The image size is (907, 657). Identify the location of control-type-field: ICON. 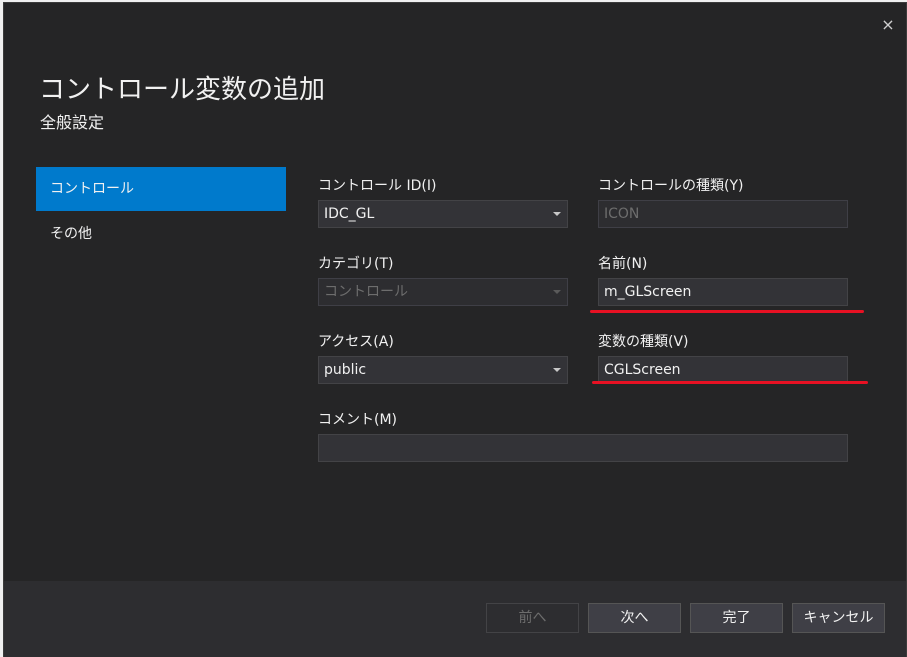
(723, 214).